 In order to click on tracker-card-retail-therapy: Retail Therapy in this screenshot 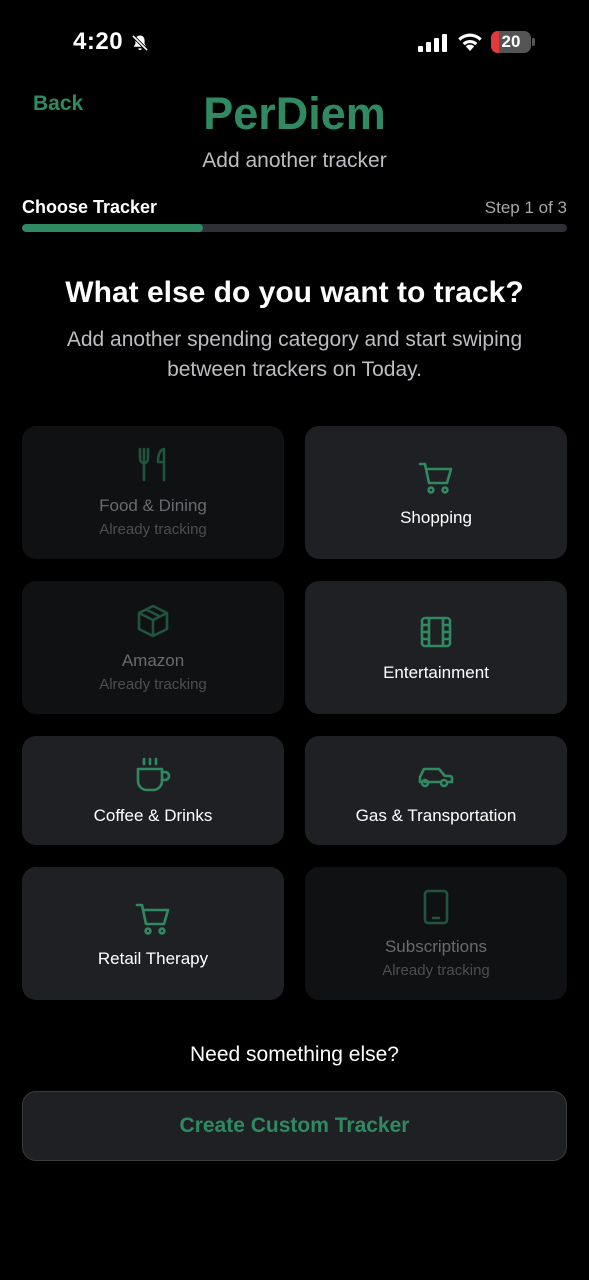, I will do `click(153, 933)`.